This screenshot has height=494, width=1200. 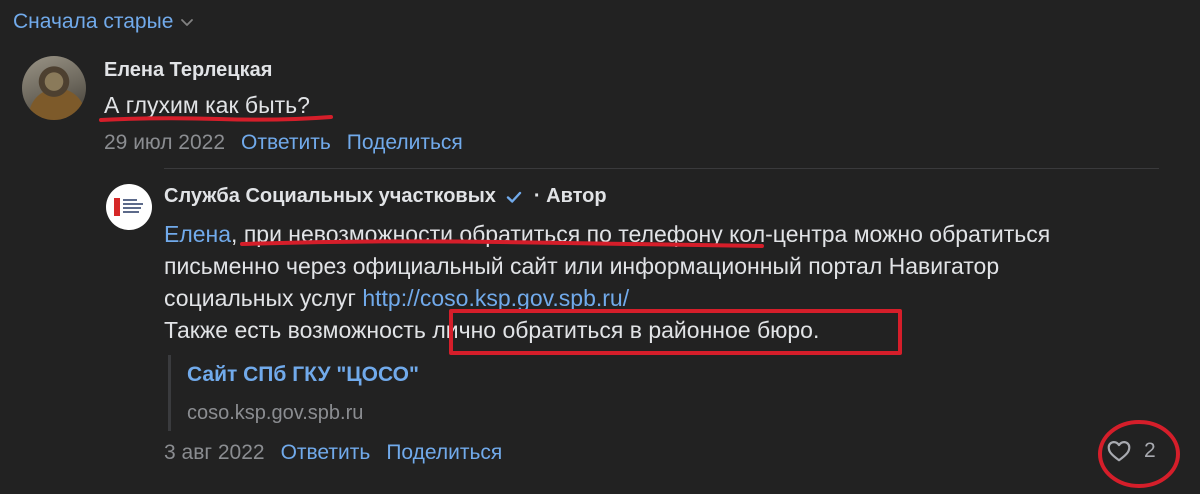 I want to click on comment-date: 29 июл 2022, so click(x=164, y=143).